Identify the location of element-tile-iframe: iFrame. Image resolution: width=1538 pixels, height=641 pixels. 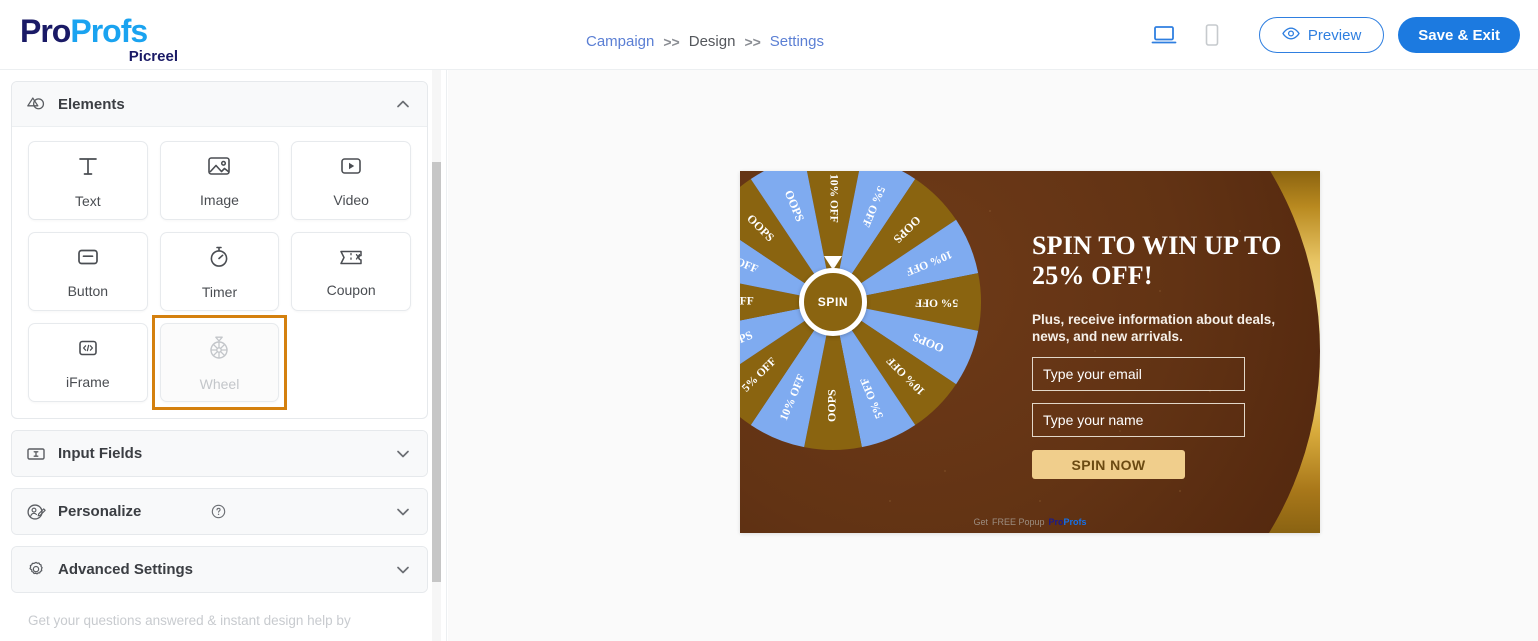
(88, 362).